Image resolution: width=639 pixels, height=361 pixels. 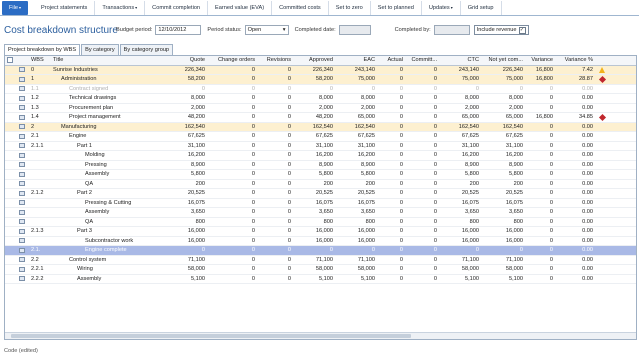 What do you see at coordinates (275, 60) in the screenshot?
I see `column-header-revisions: Revisions` at bounding box center [275, 60].